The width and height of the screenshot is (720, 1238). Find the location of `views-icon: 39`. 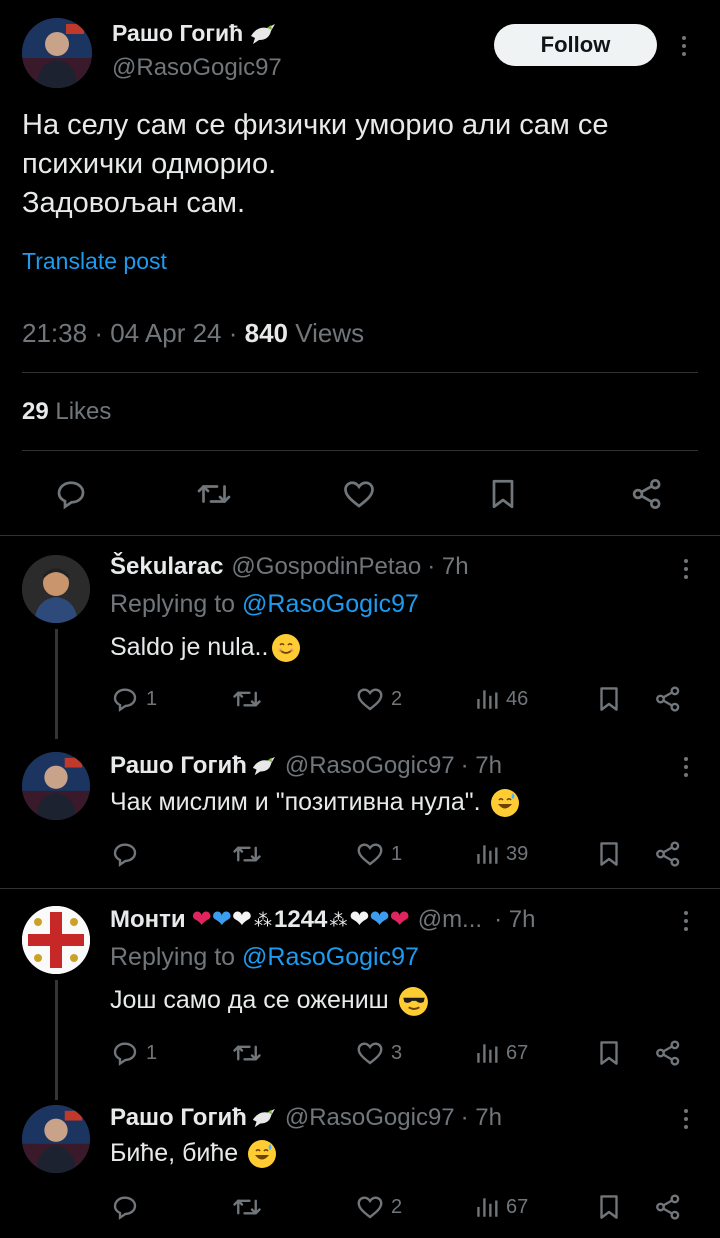

views-icon: 39 is located at coordinates (501, 854).